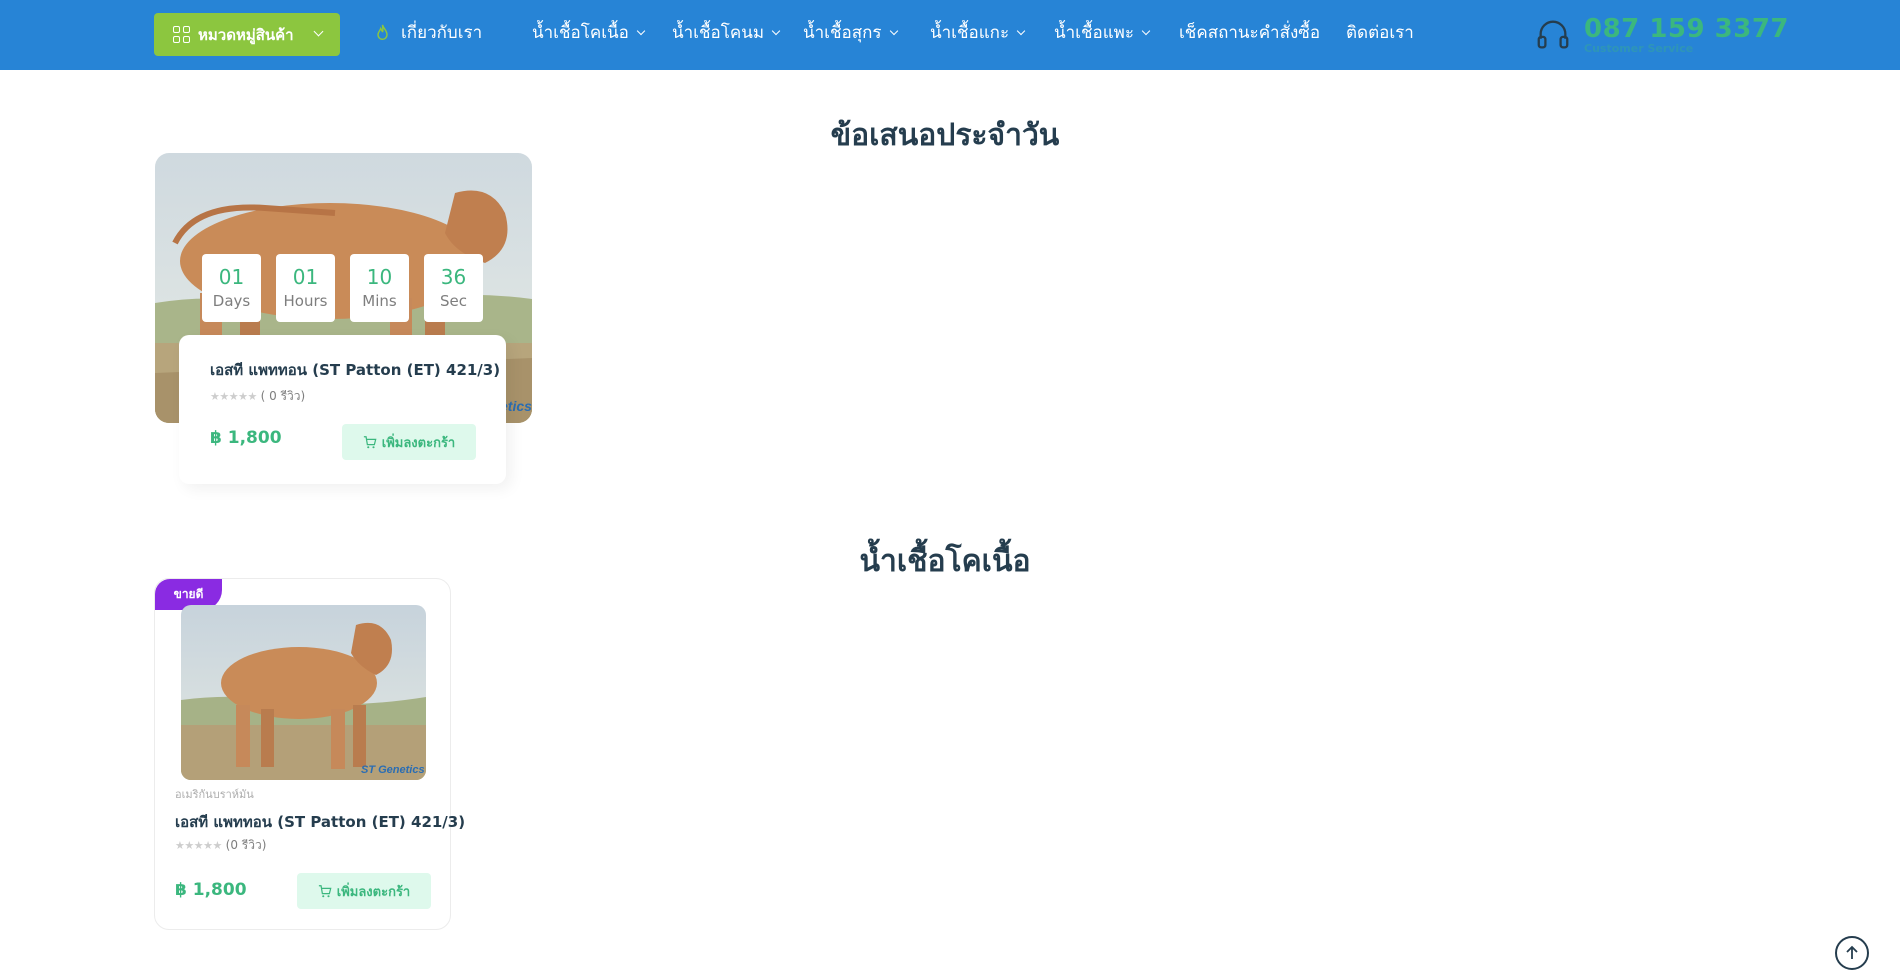 The width and height of the screenshot is (1900, 972). Describe the element at coordinates (1639, 48) in the screenshot. I see `phone-caption: Customer Service` at that location.